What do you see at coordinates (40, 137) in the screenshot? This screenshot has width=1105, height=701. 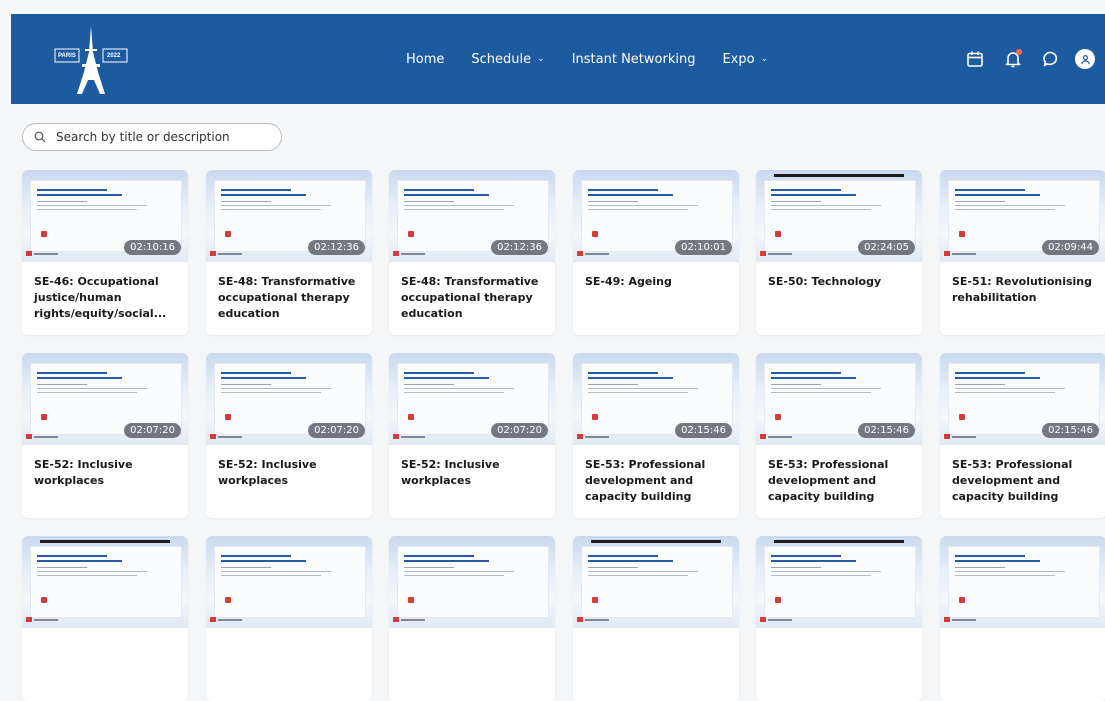 I see `search-icon` at bounding box center [40, 137].